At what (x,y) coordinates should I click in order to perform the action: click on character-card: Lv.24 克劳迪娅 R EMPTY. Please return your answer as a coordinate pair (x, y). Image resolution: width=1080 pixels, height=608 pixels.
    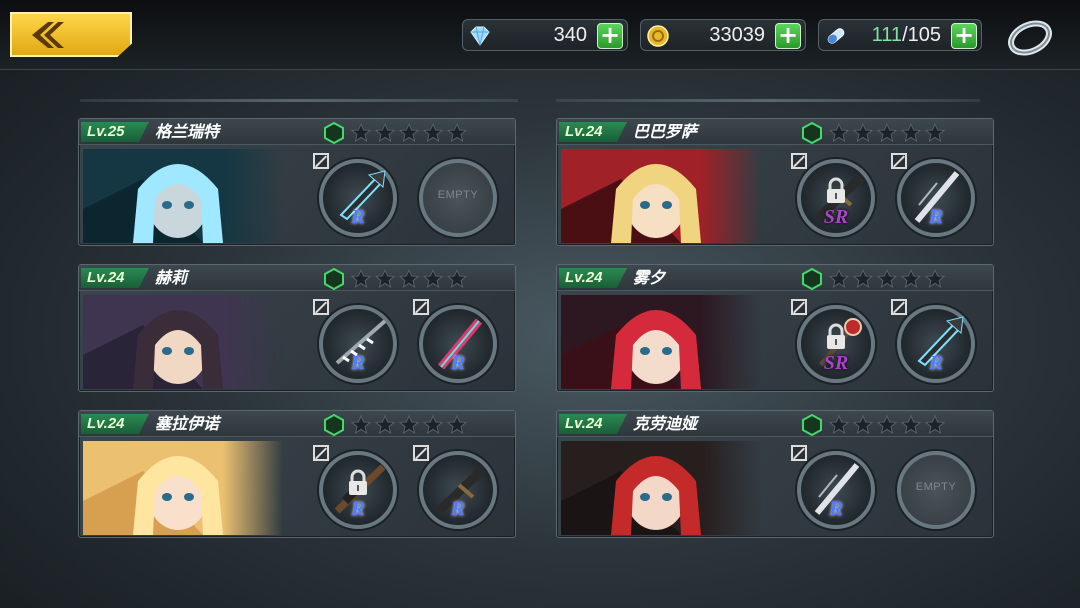
    Looking at the image, I should click on (775, 474).